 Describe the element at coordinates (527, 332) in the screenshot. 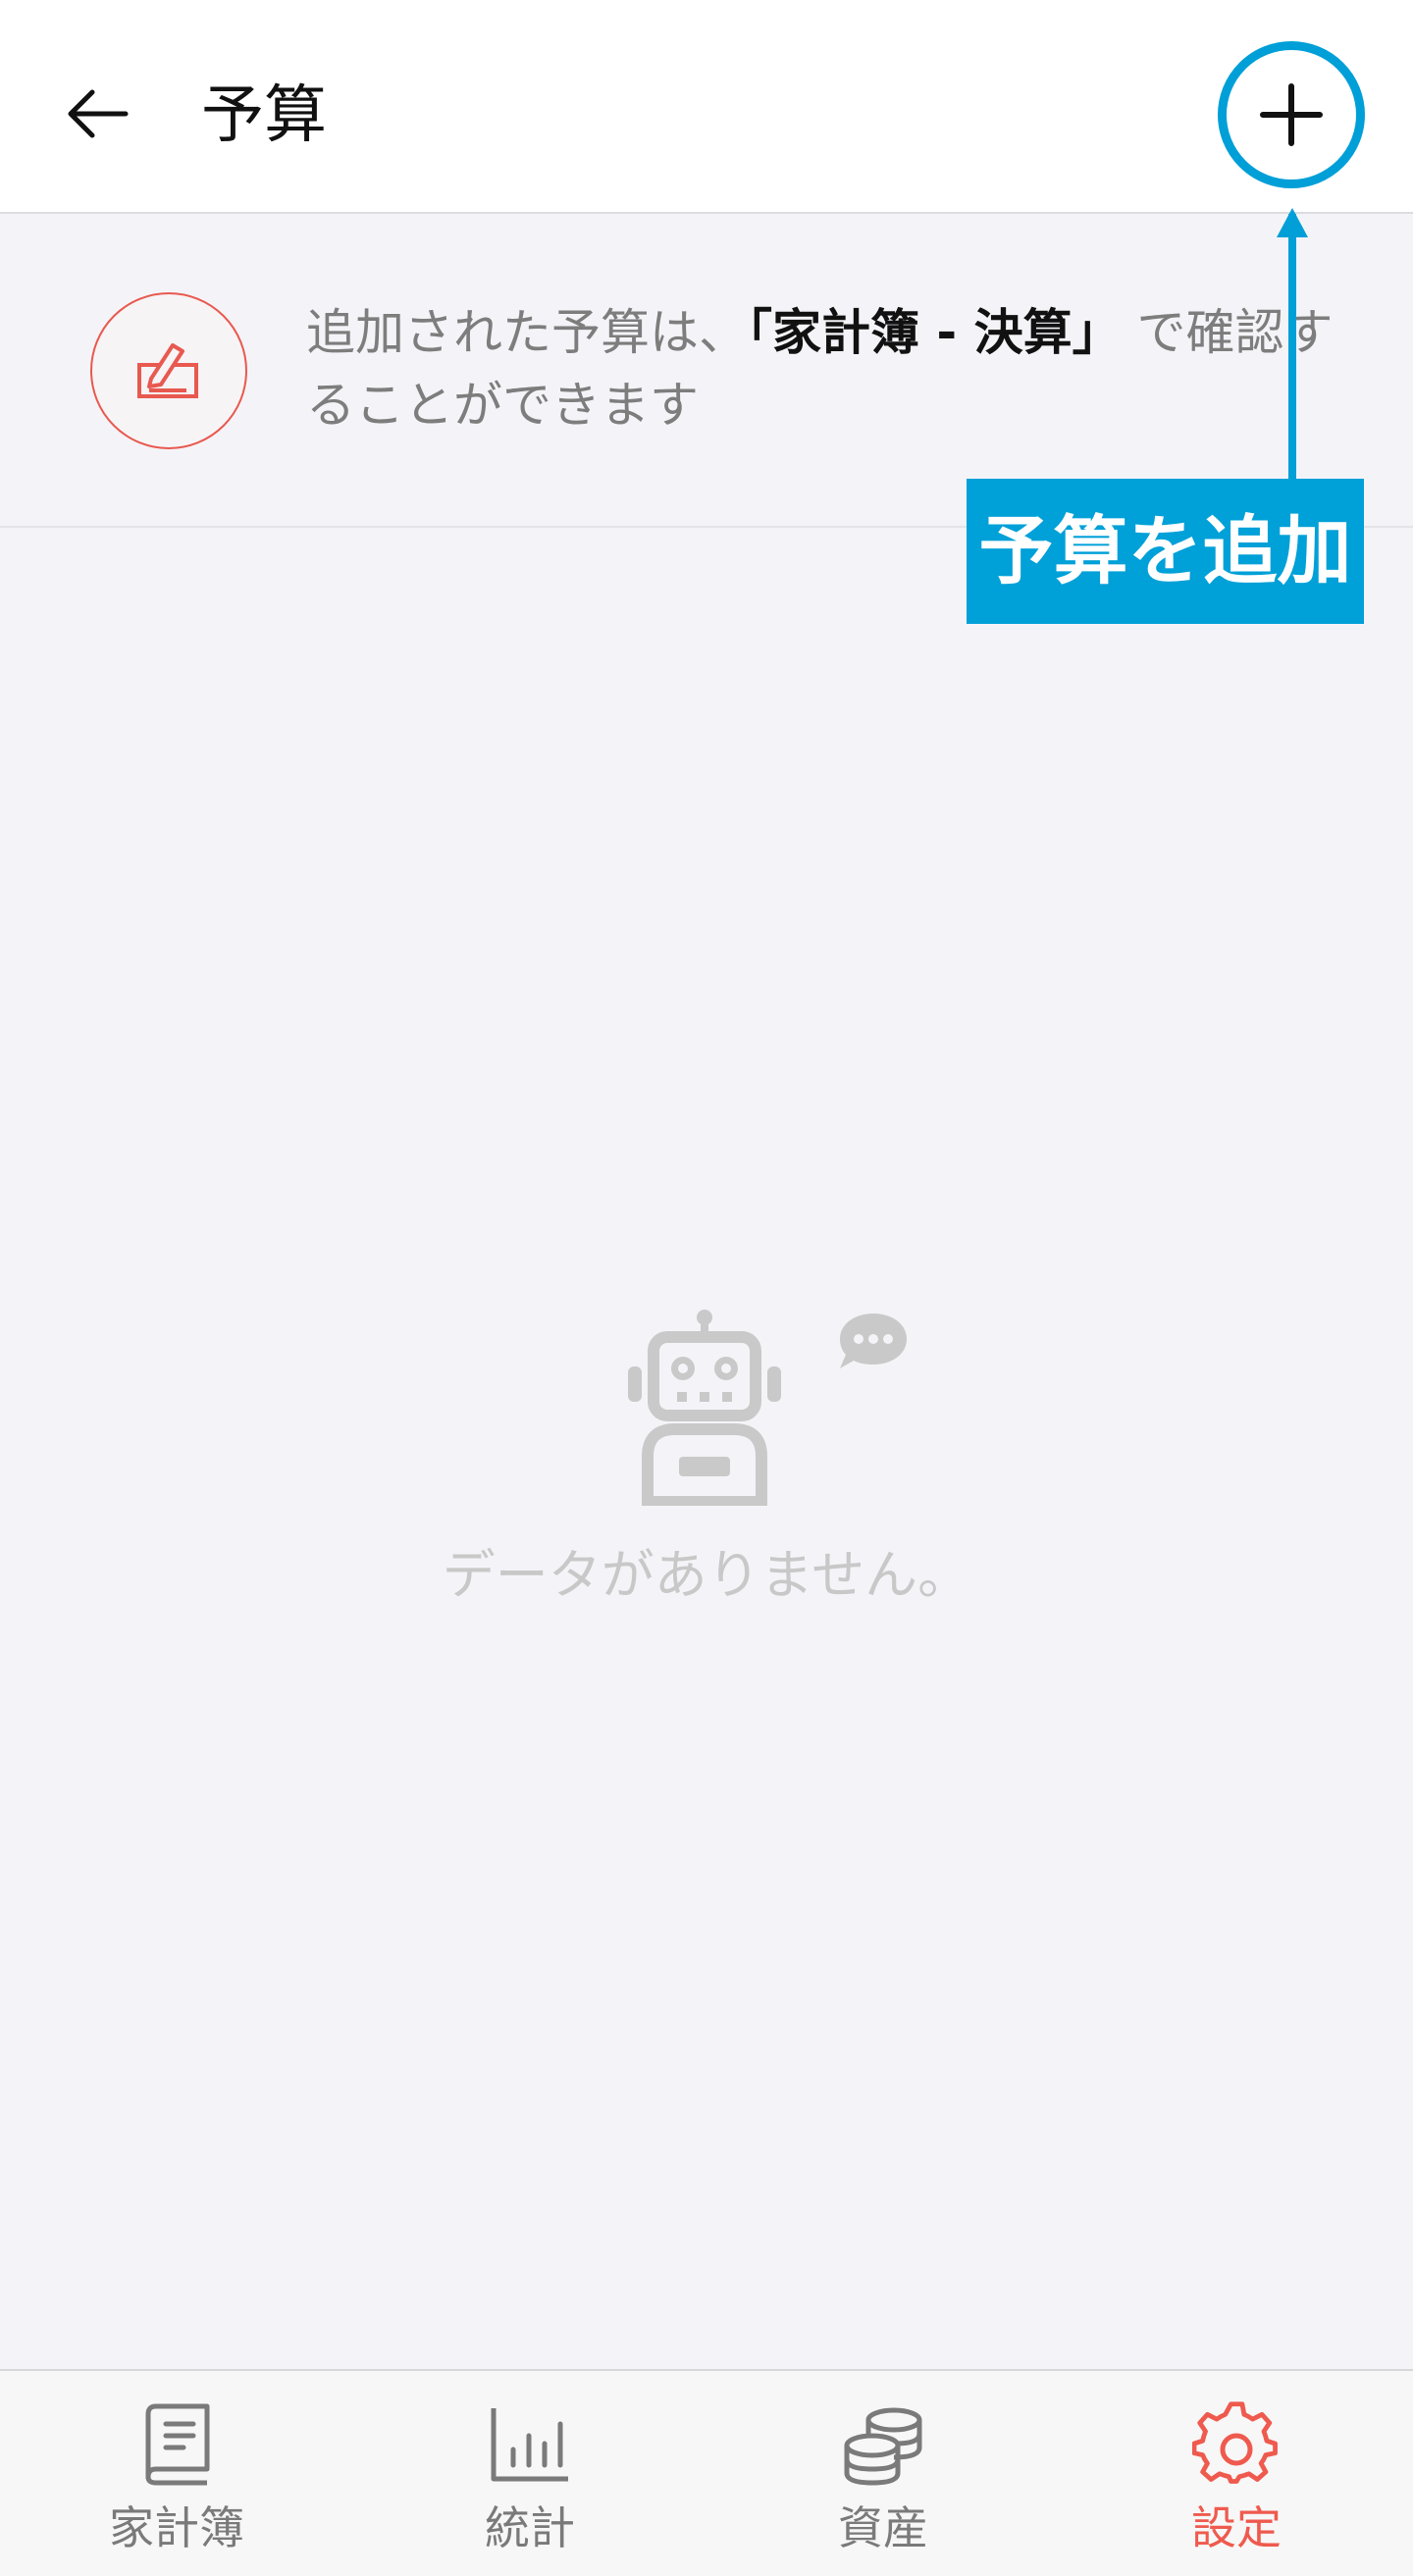

I see `info-text-before: 追加された予算は、` at that location.